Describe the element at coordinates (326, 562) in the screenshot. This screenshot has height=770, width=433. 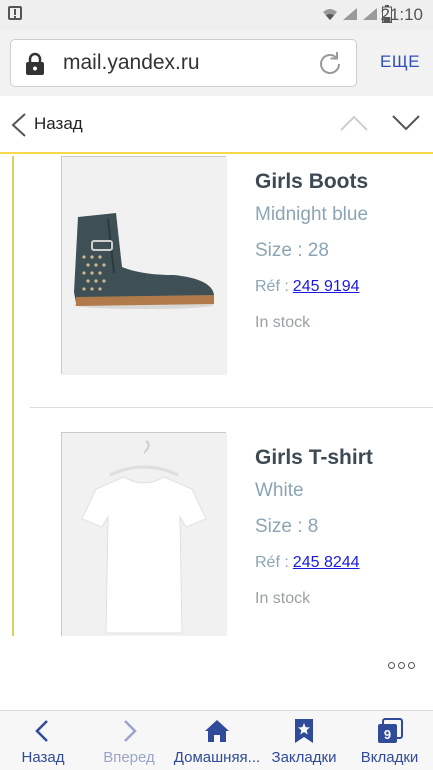
I see `ref-link: 245 8244` at that location.